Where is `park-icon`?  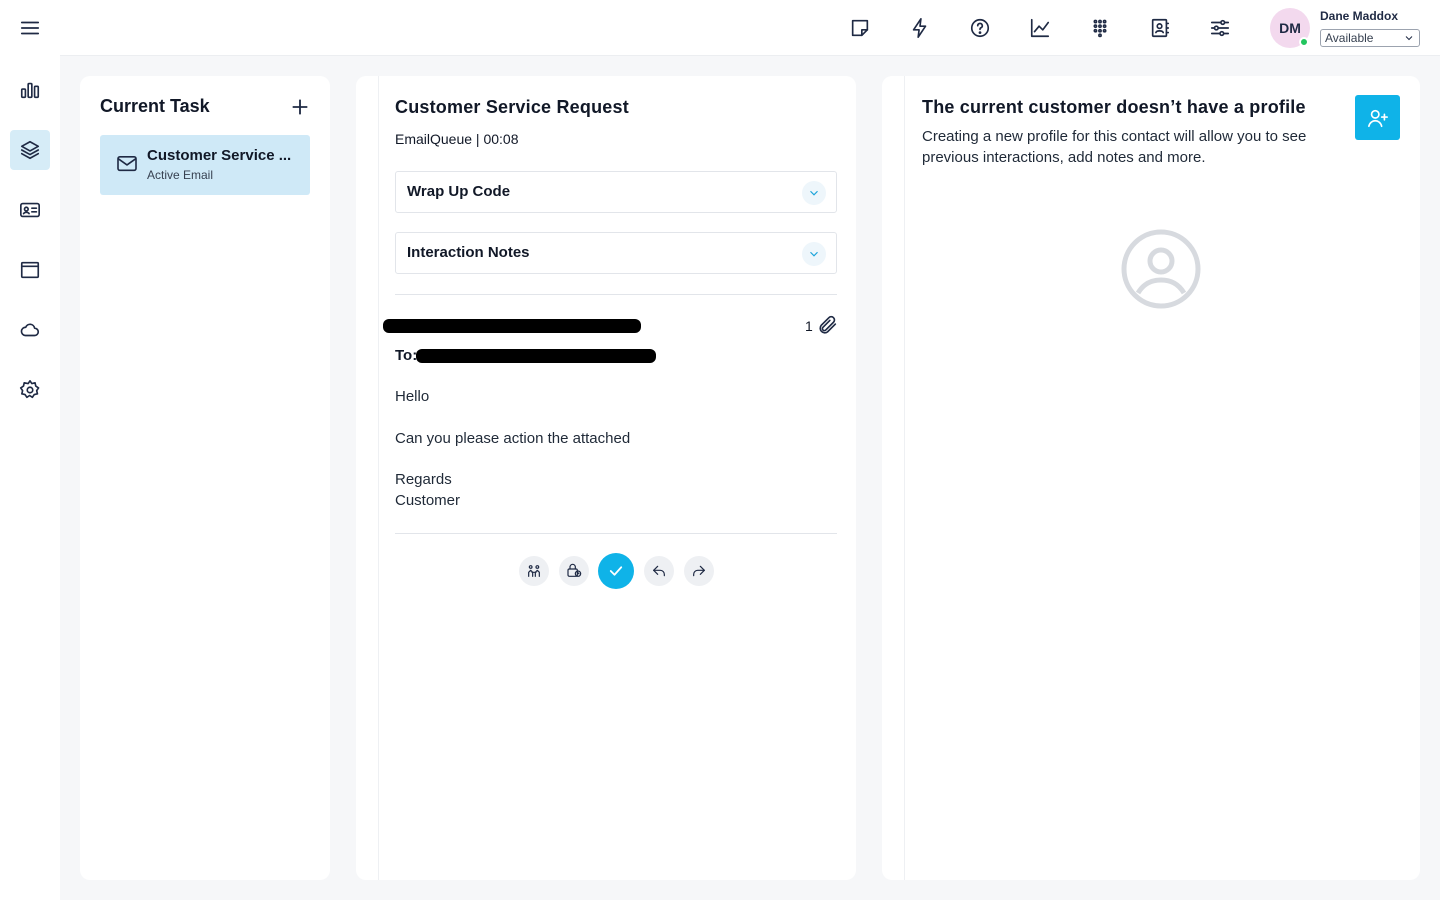 park-icon is located at coordinates (574, 570).